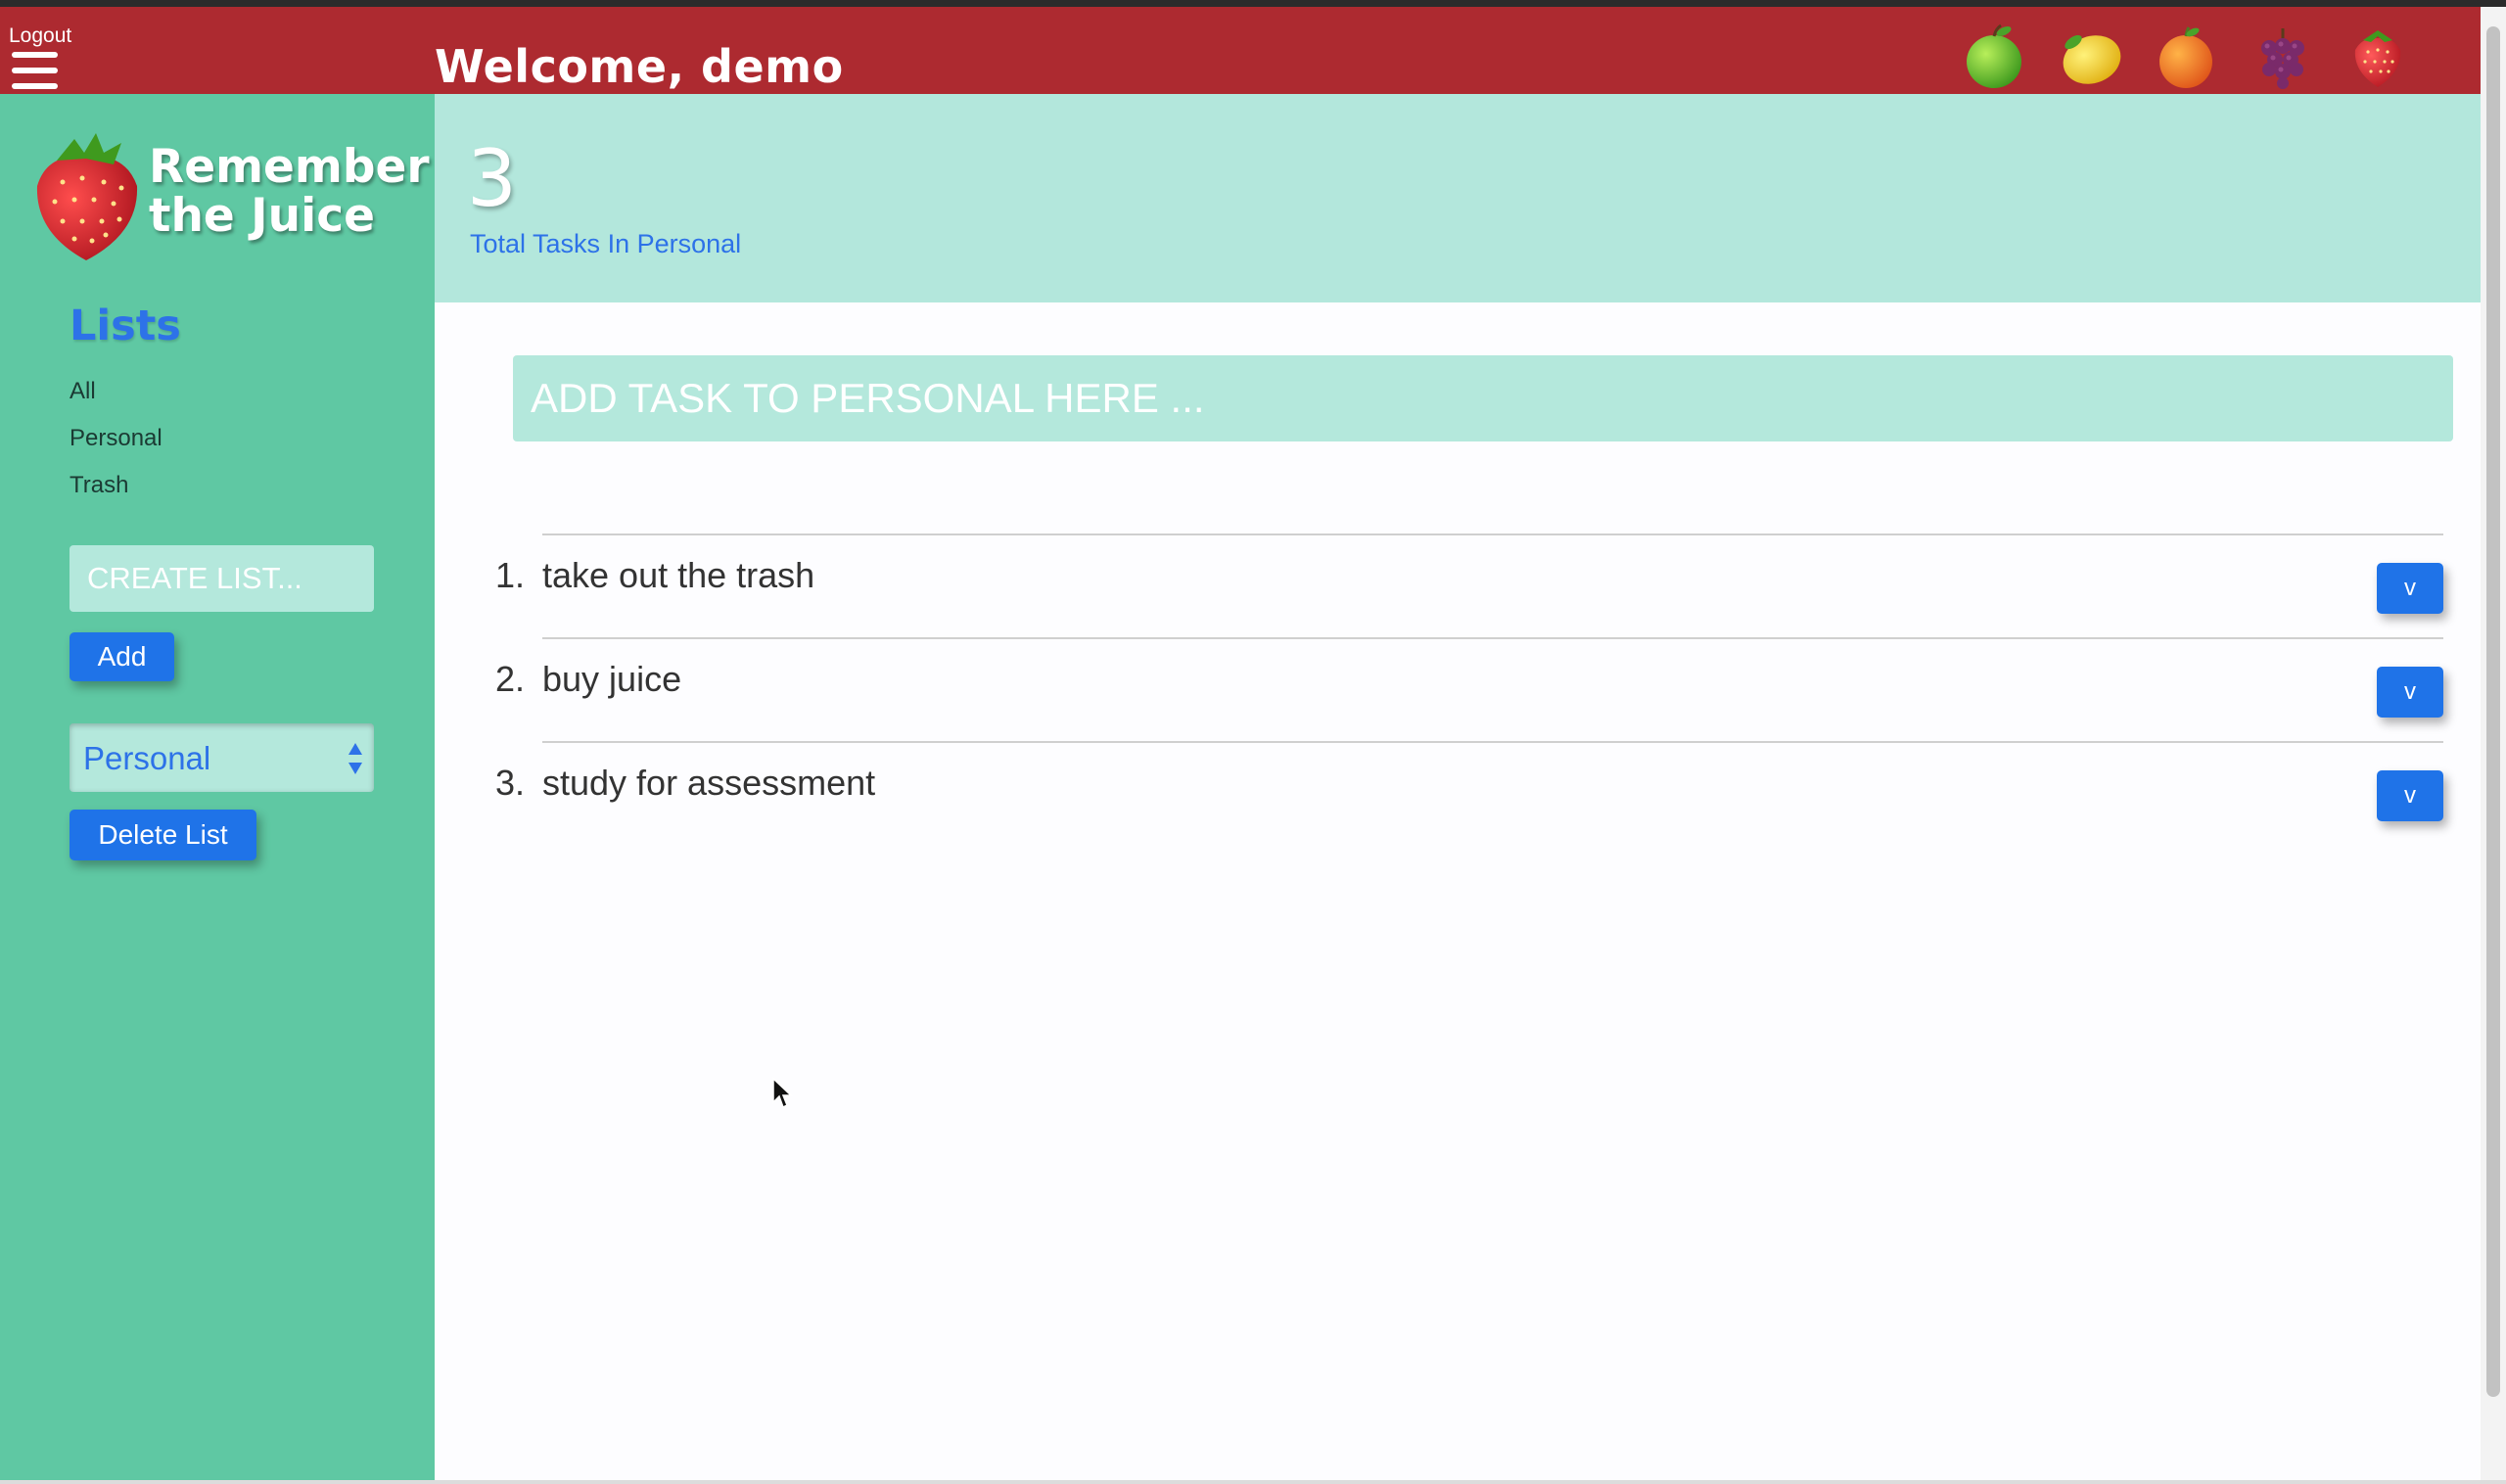  I want to click on total-task-label: Total Tasks In Personal, so click(606, 243).